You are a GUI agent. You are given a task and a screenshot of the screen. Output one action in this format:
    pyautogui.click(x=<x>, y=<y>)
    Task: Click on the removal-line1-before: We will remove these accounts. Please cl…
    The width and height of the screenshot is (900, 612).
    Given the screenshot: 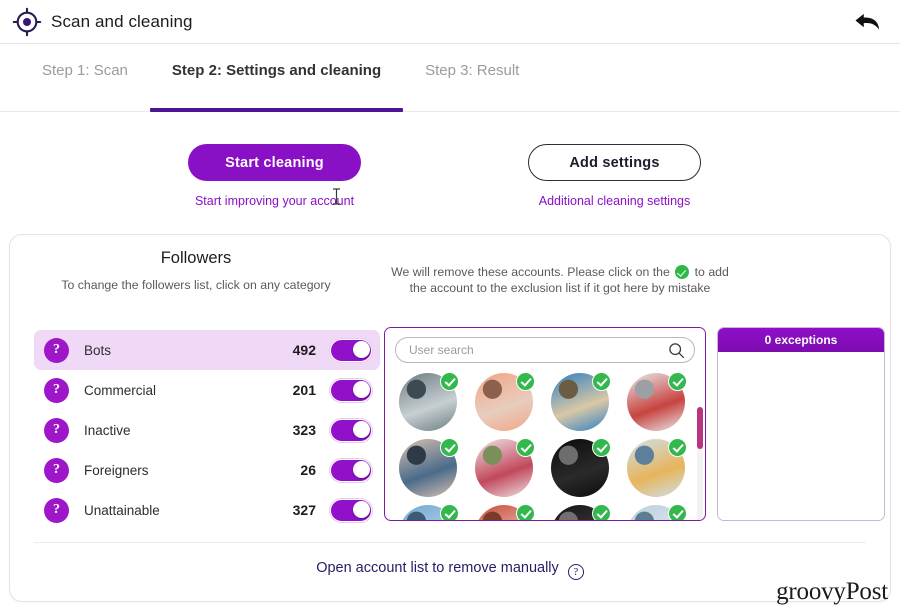 What is the action you would take?
    pyautogui.click(x=530, y=272)
    